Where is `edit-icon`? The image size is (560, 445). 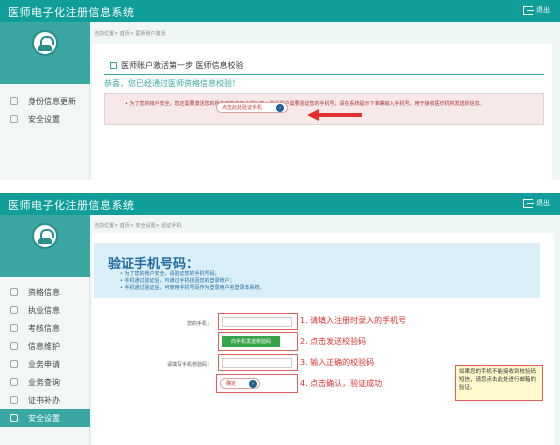 edit-icon is located at coordinates (14, 346).